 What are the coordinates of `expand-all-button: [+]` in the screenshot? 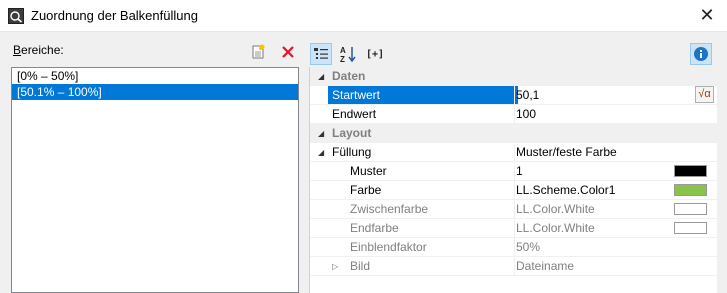 It's located at (375, 54).